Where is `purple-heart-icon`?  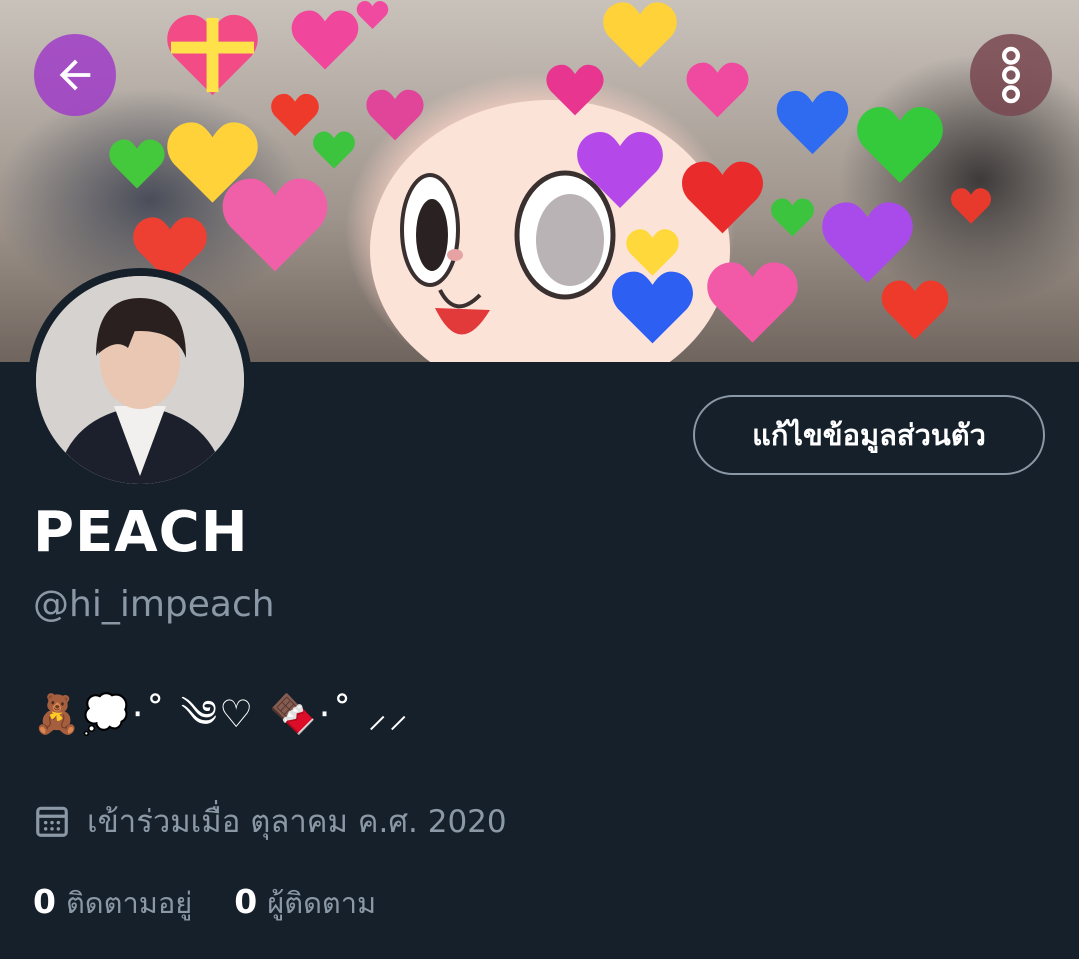
purple-heart-icon is located at coordinates (620, 170).